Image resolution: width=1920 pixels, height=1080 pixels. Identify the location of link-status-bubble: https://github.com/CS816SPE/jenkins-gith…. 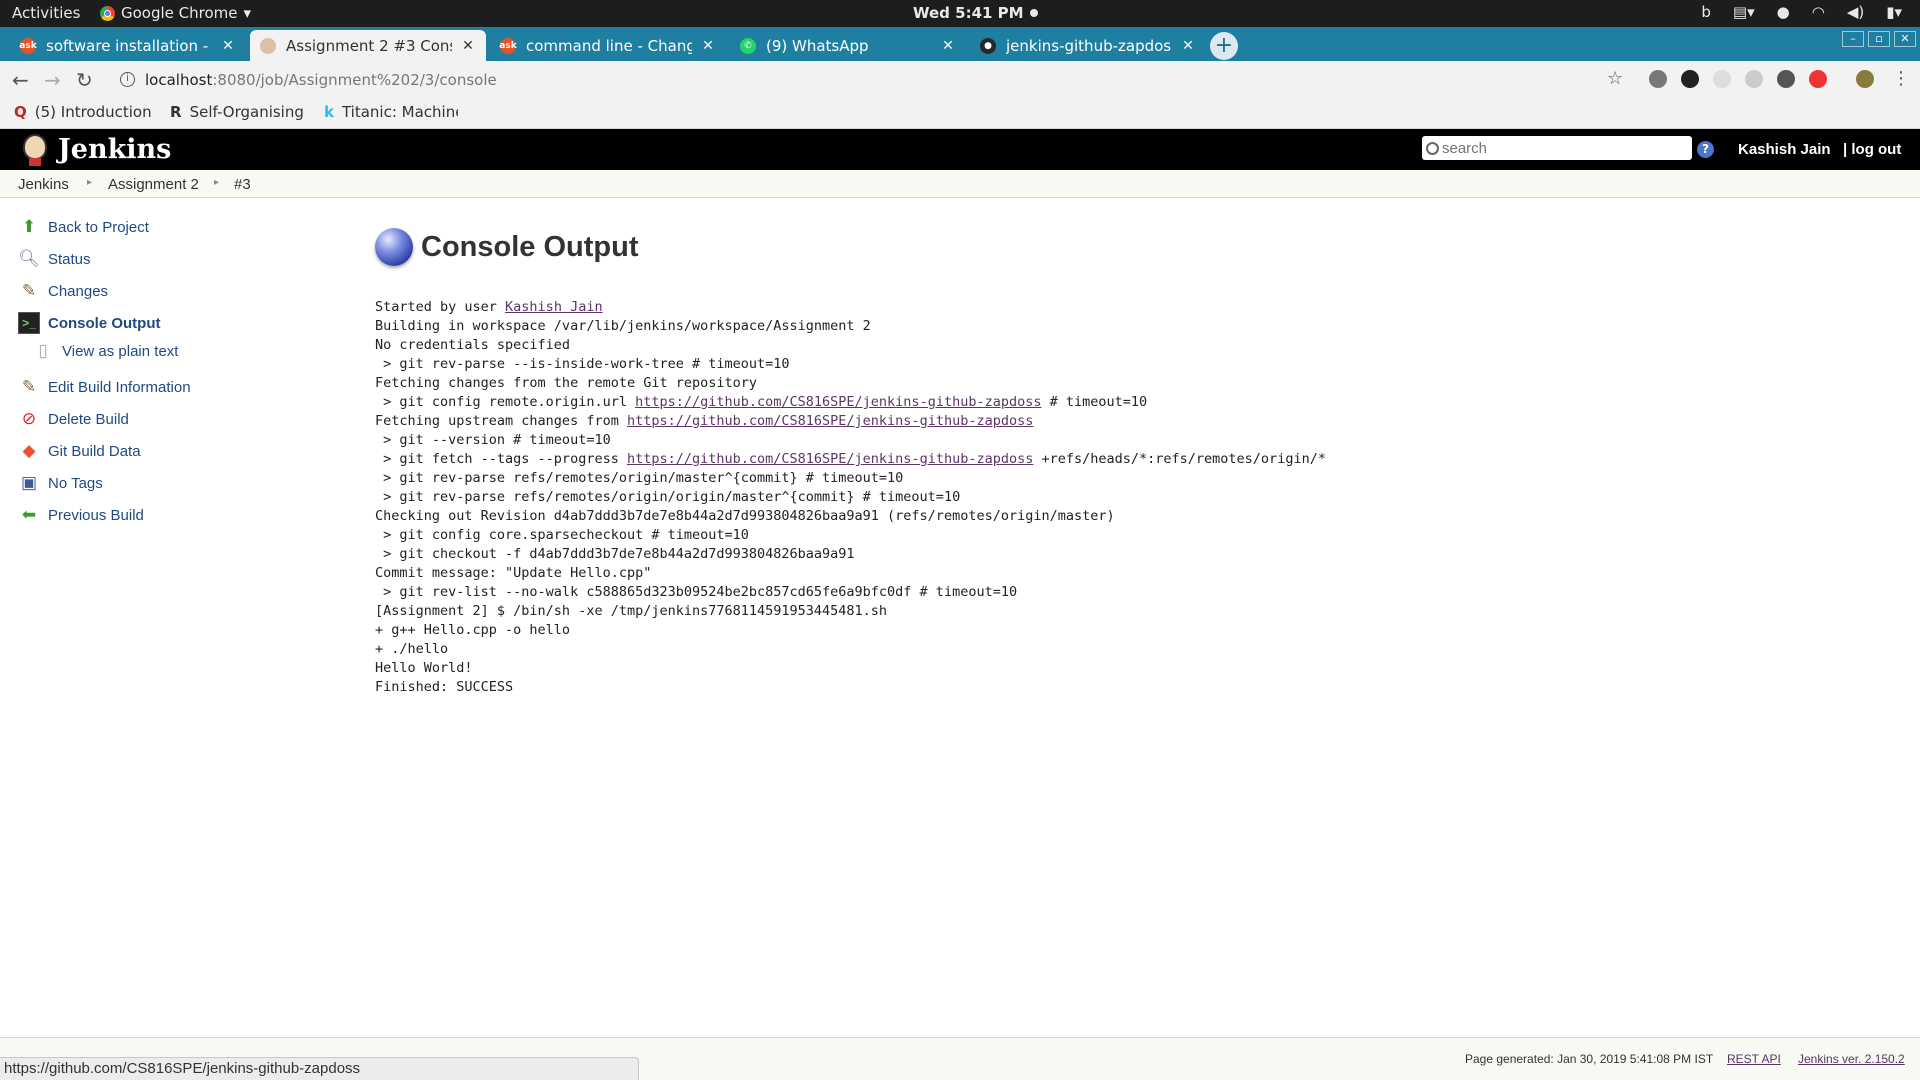
(319, 1068).